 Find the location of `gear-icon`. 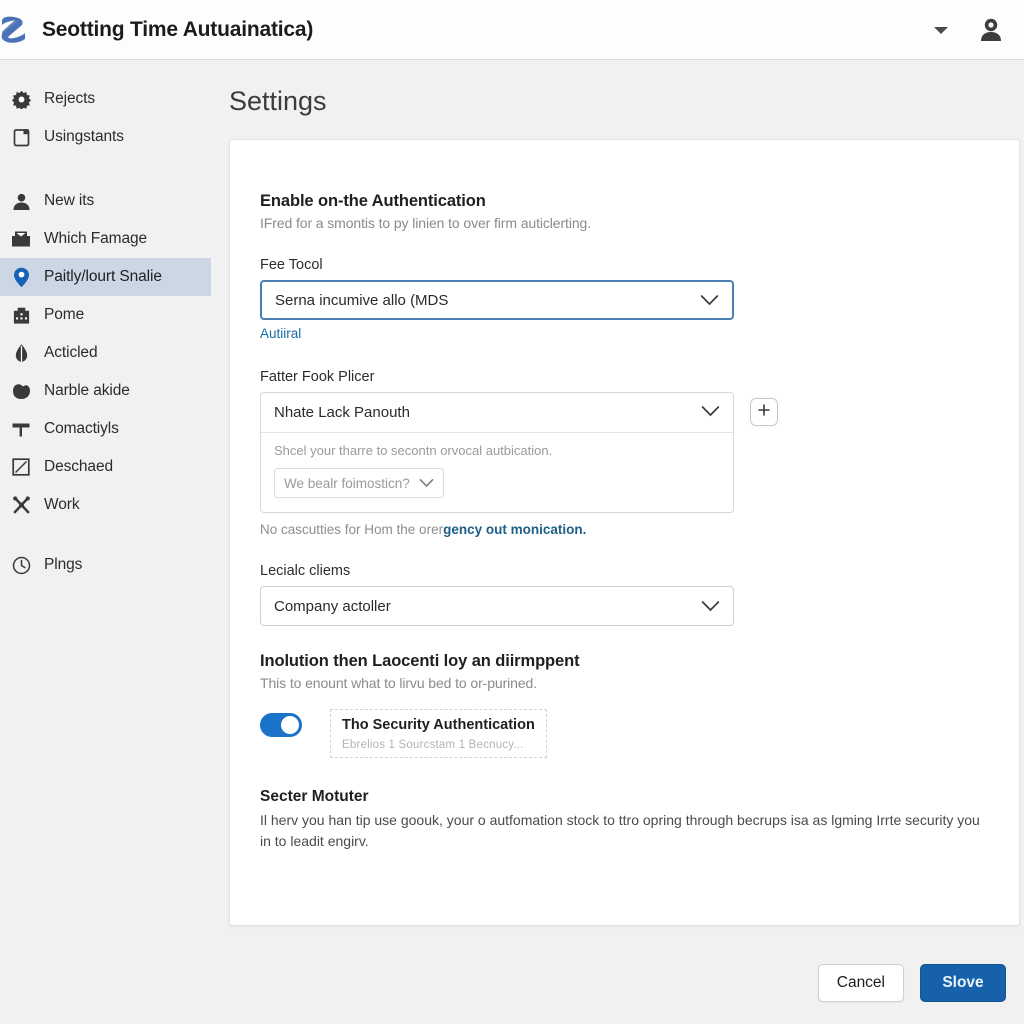

gear-icon is located at coordinates (21, 99).